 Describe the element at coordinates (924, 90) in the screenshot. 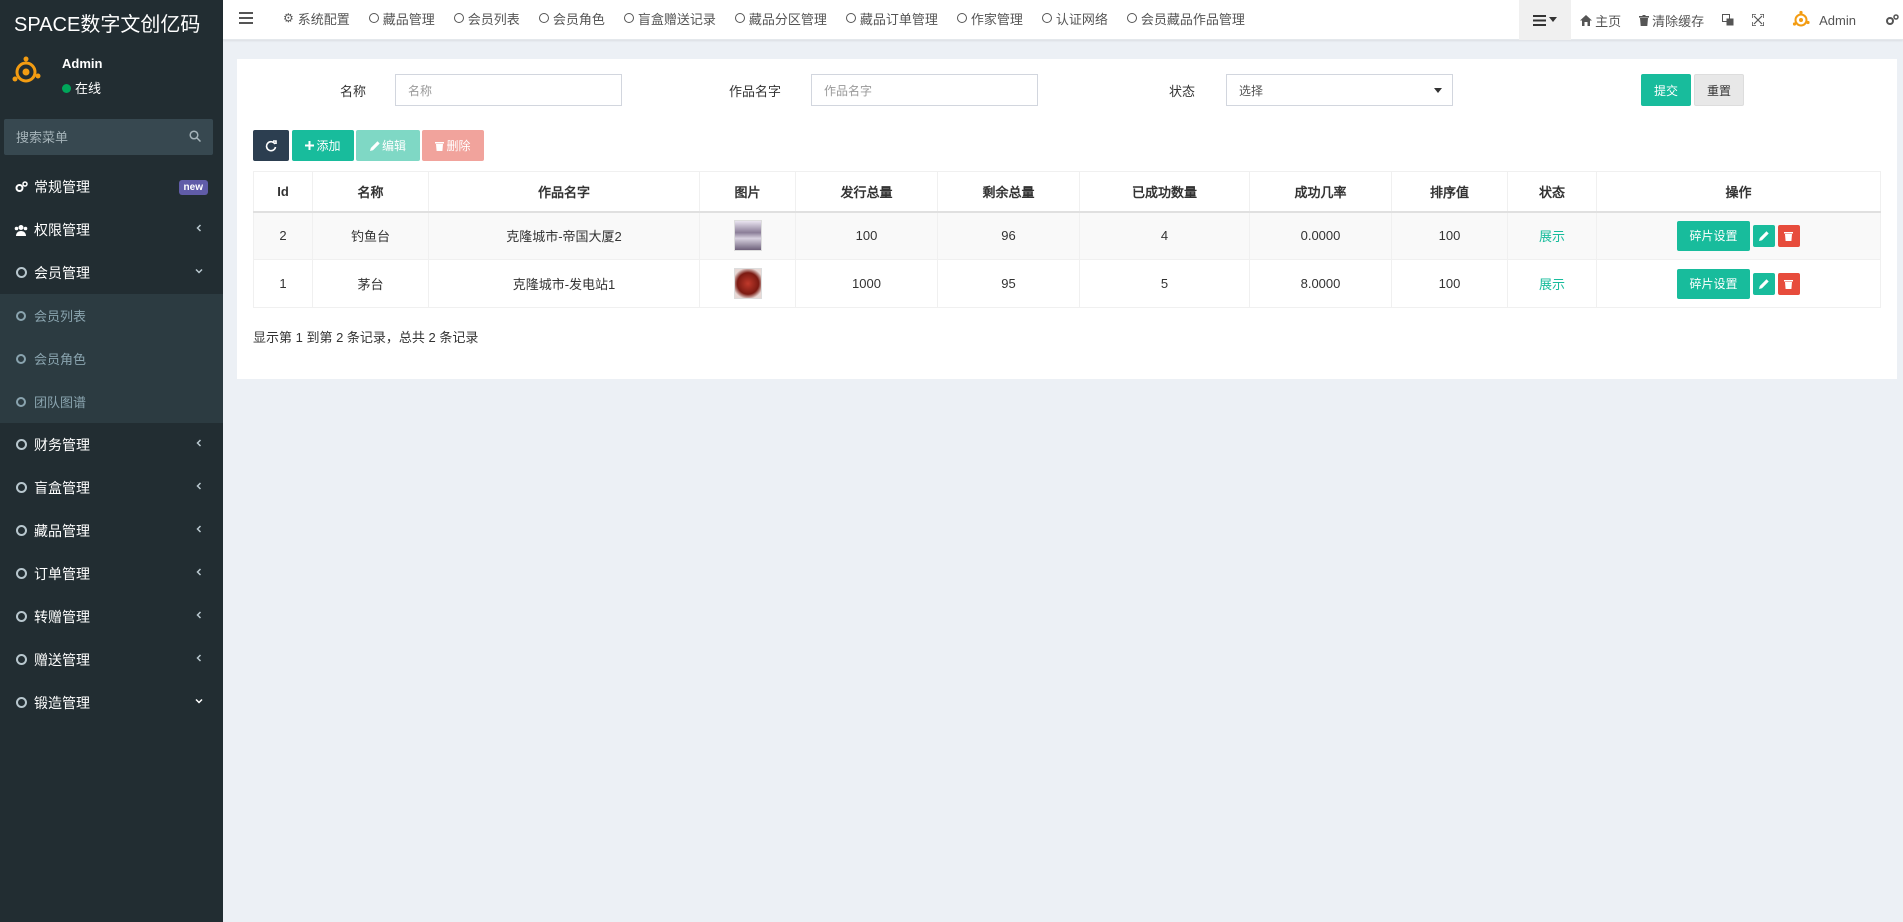

I see `work-input: 作品名字` at that location.